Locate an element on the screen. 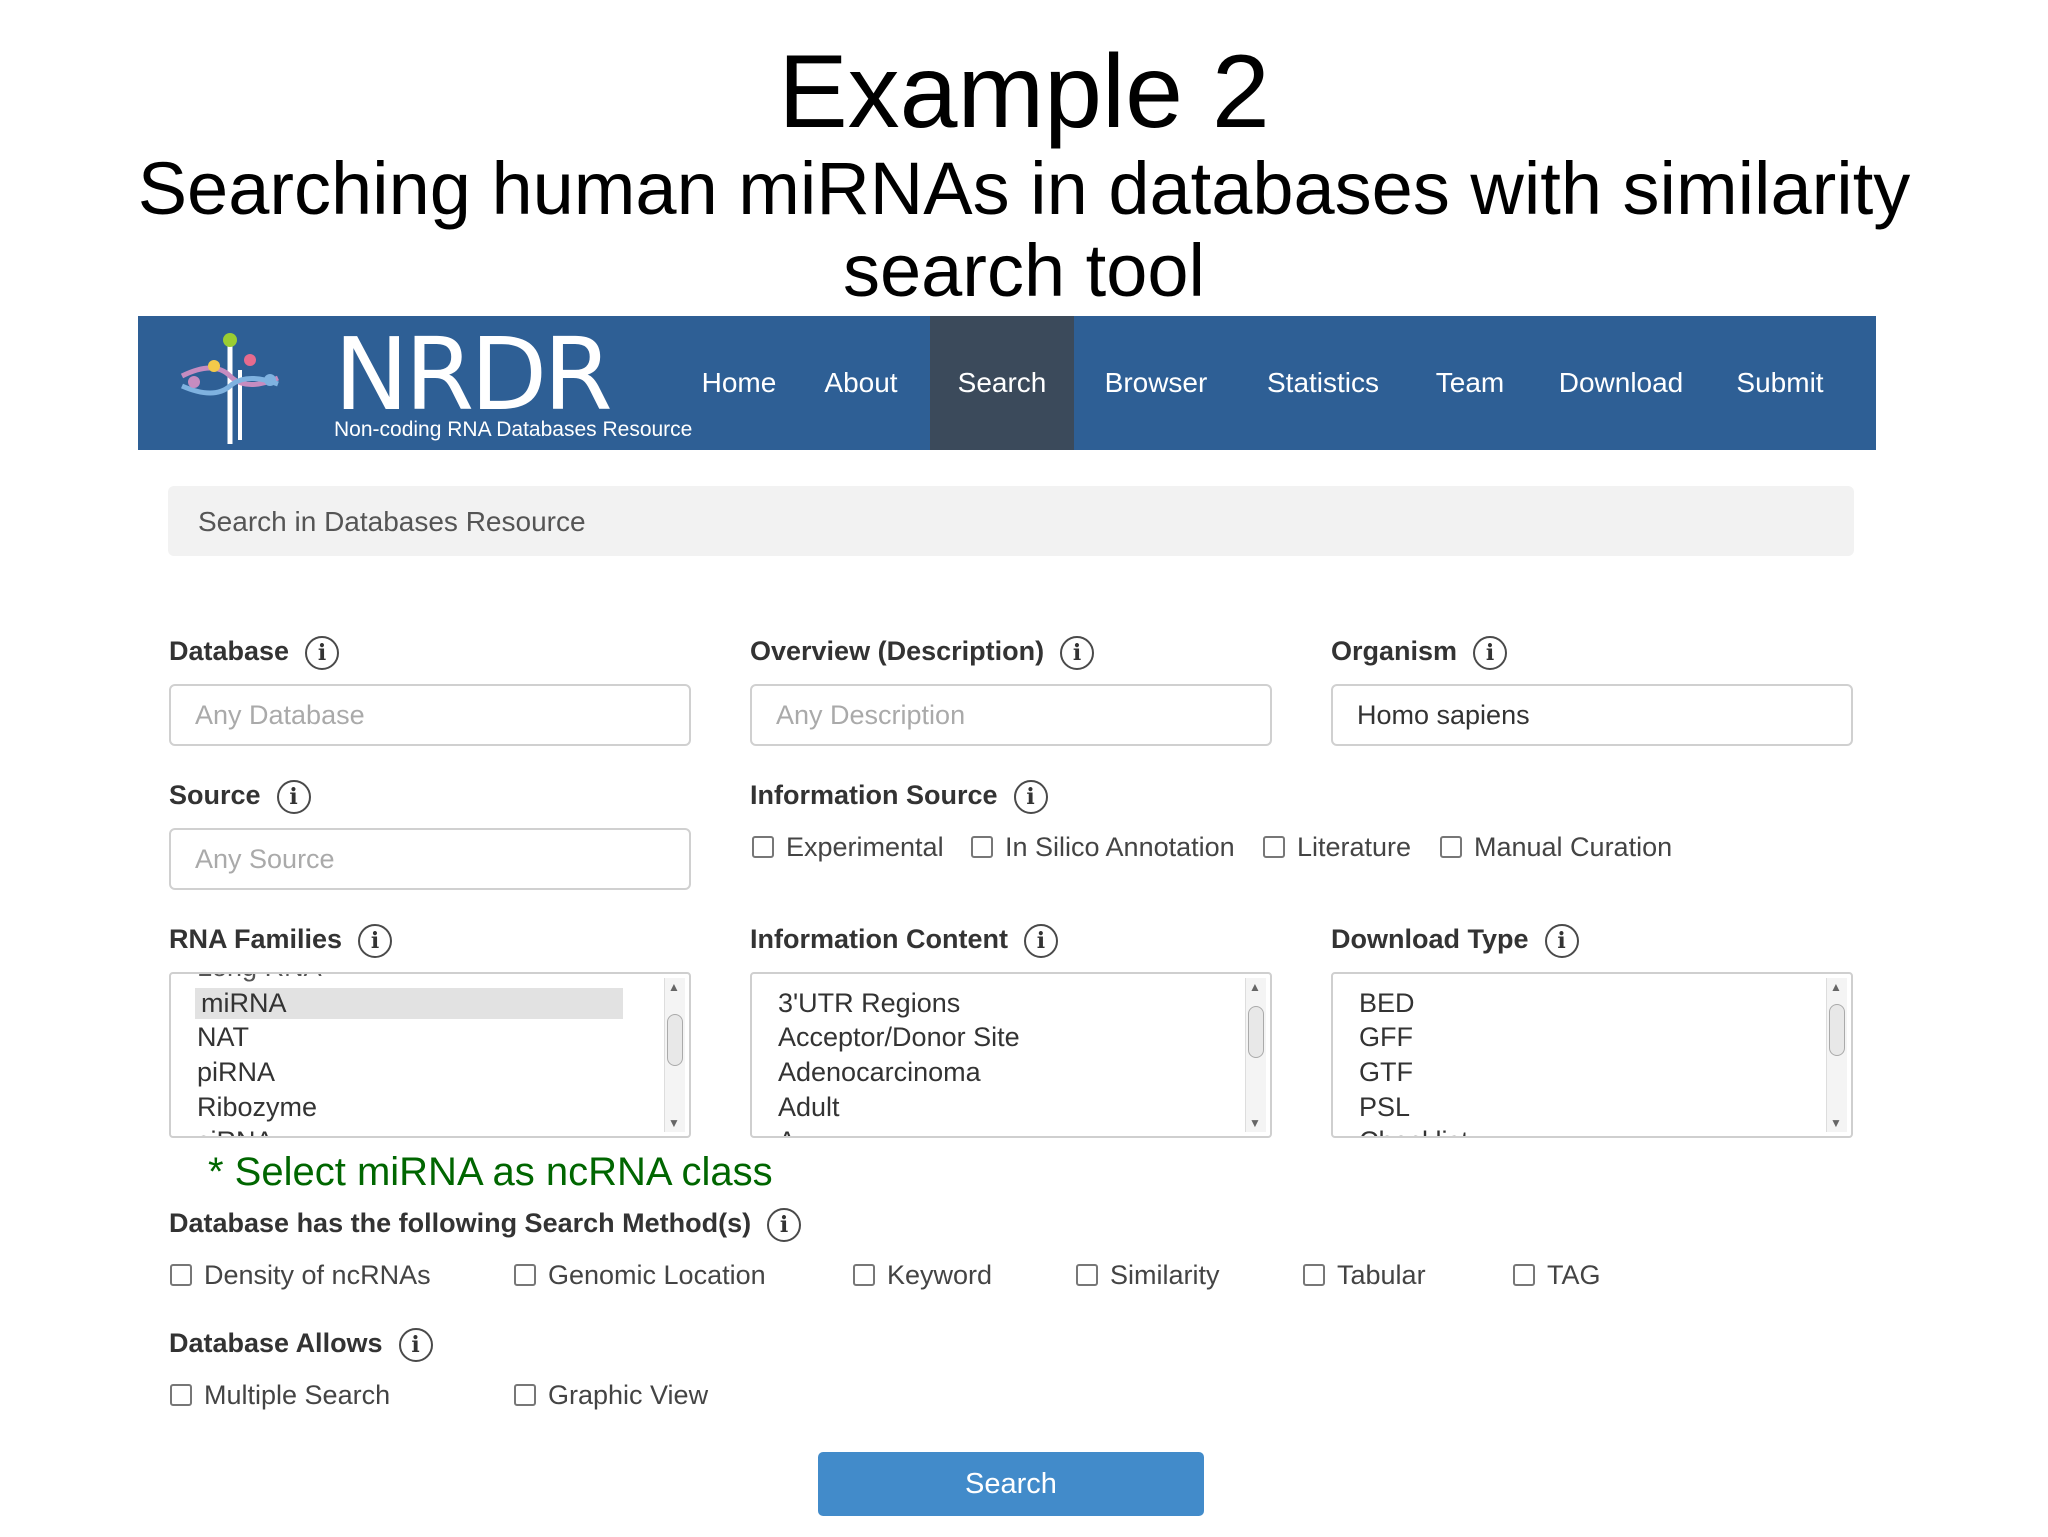  checkbox-experimental: Experimental is located at coordinates (848, 847).